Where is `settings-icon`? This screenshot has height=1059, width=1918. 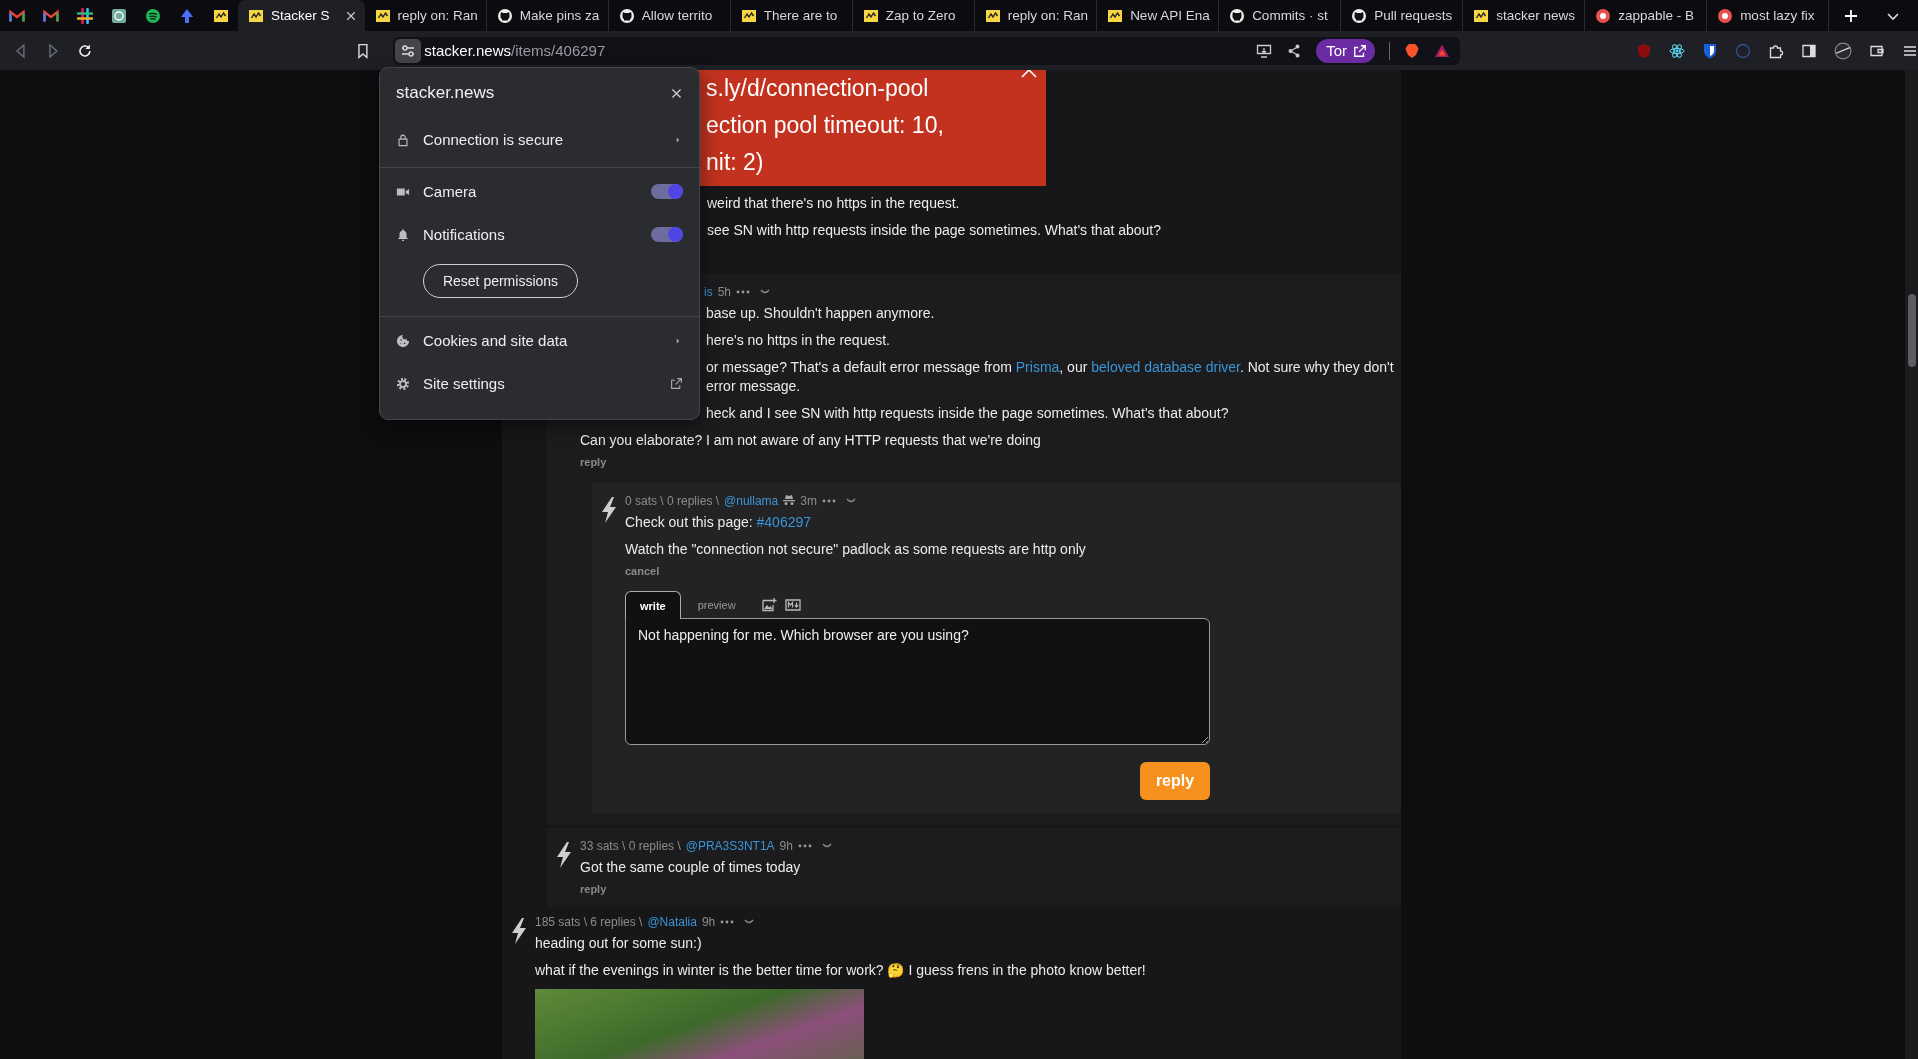 settings-icon is located at coordinates (403, 383).